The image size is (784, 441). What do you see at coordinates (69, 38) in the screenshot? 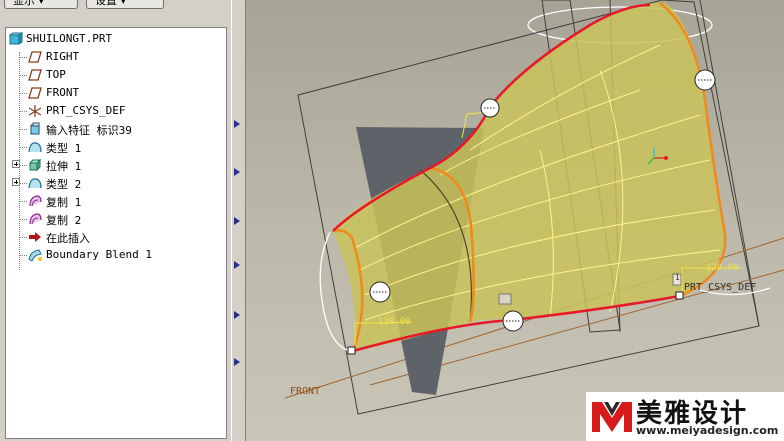
I see `tree-root-label: SHUILONGT.PRT` at bounding box center [69, 38].